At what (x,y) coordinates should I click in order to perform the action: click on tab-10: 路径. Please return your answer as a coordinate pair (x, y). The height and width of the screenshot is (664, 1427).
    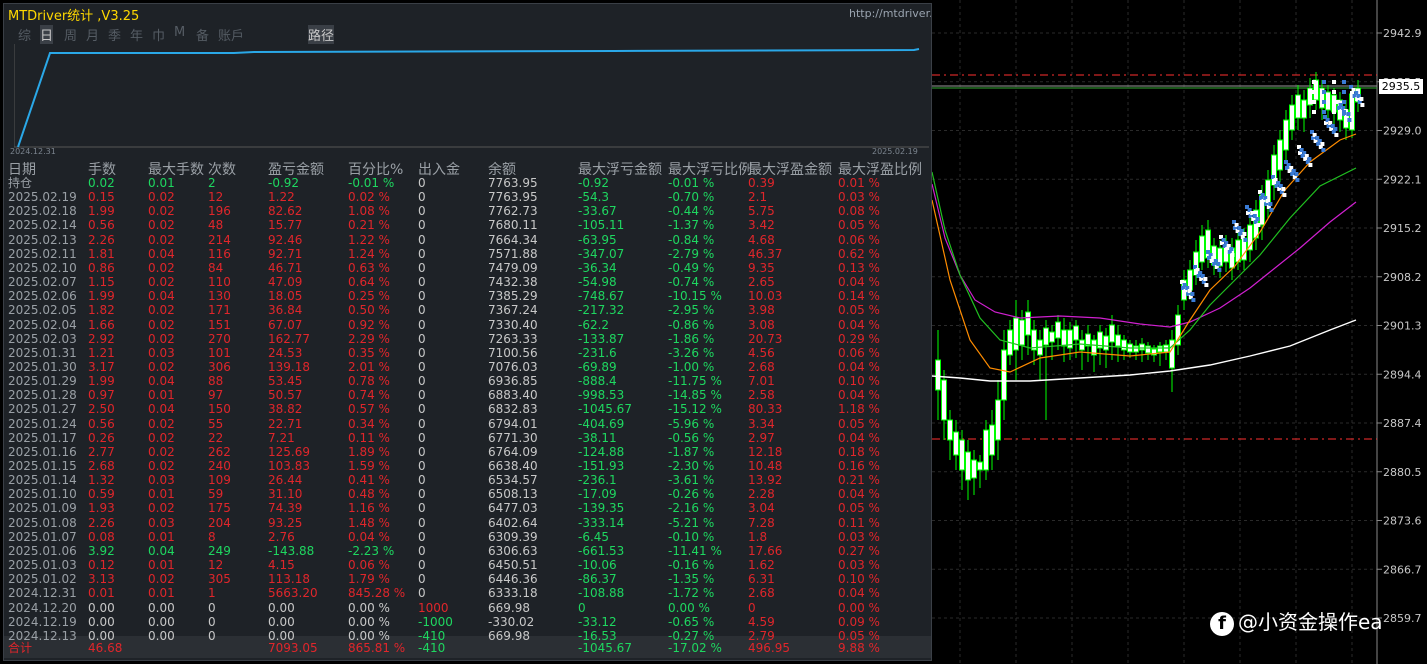
    Looking at the image, I should click on (321, 34).